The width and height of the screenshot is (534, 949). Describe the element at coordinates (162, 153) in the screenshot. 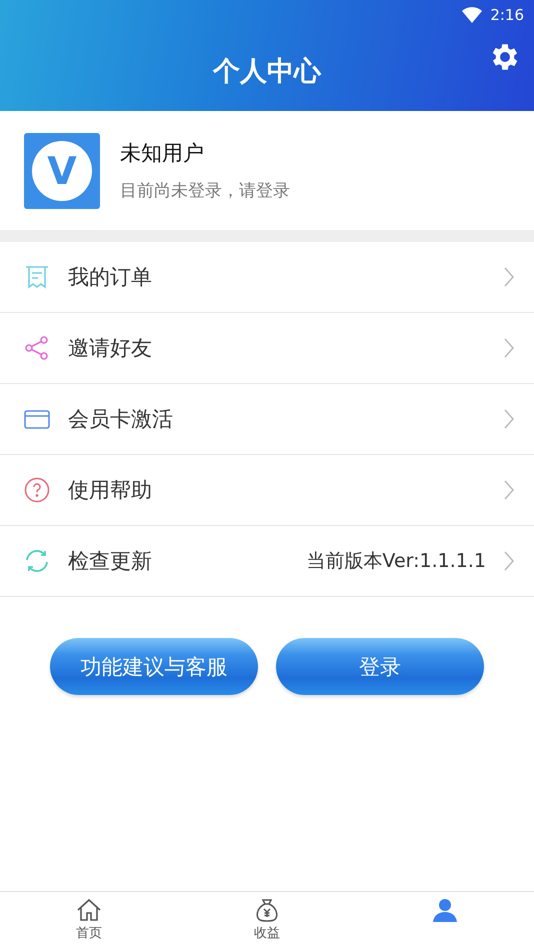

I see `user-name: 未知用户` at that location.